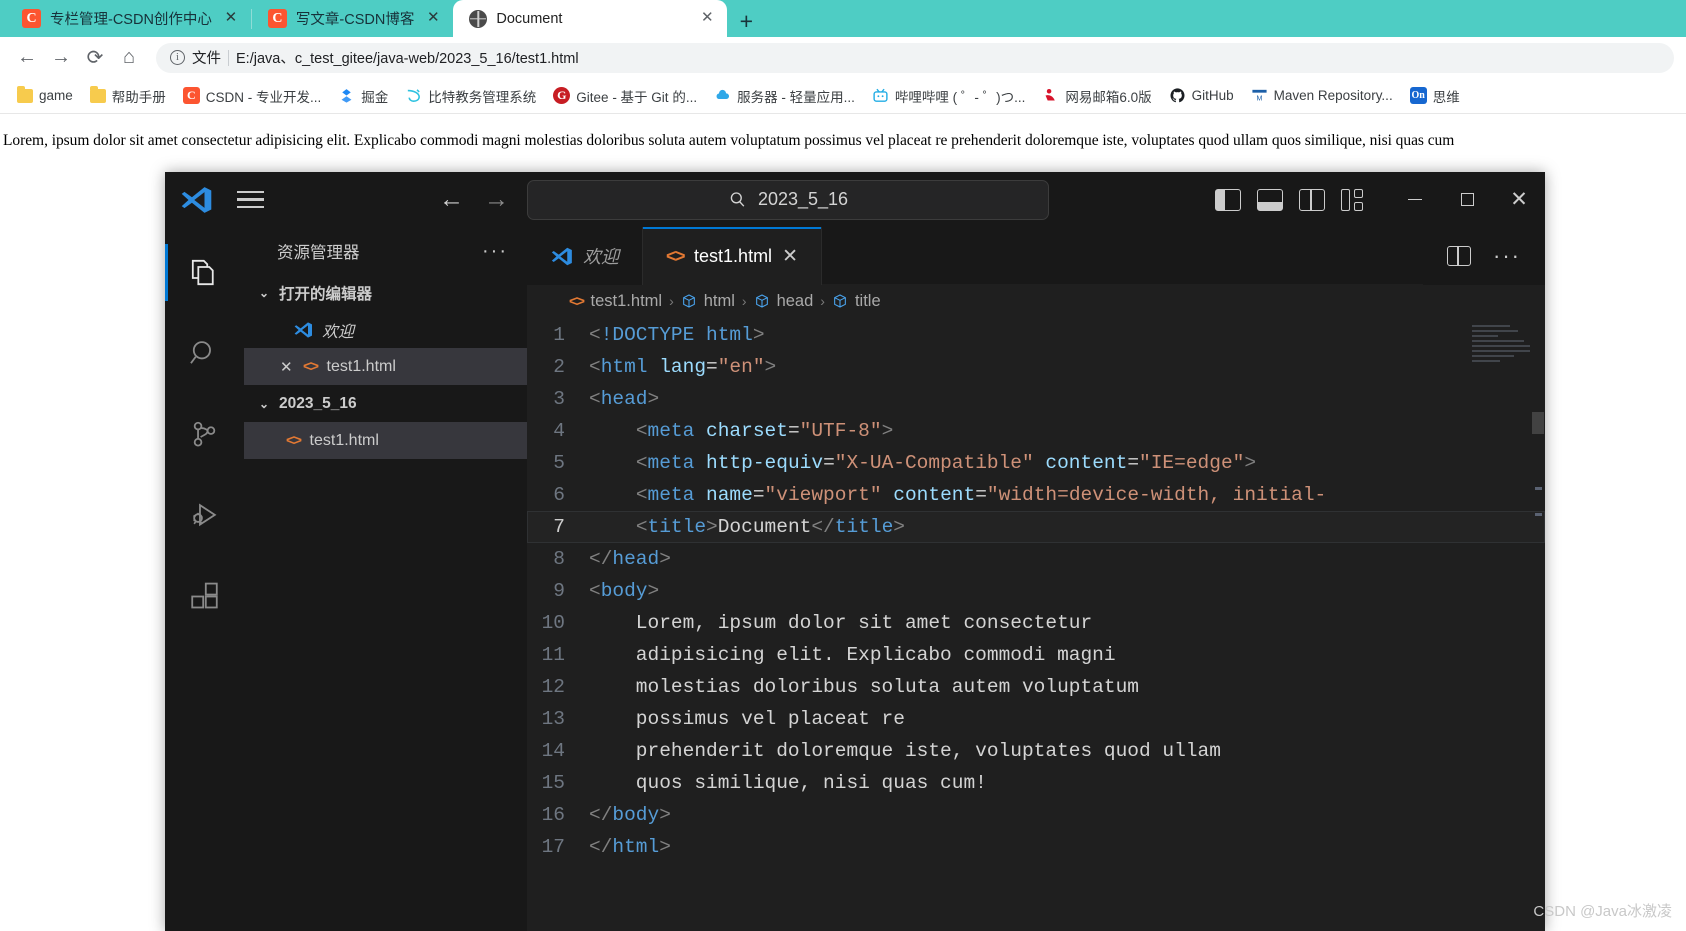  Describe the element at coordinates (56, 95) in the screenshot. I see `bookmark-label: game` at that location.